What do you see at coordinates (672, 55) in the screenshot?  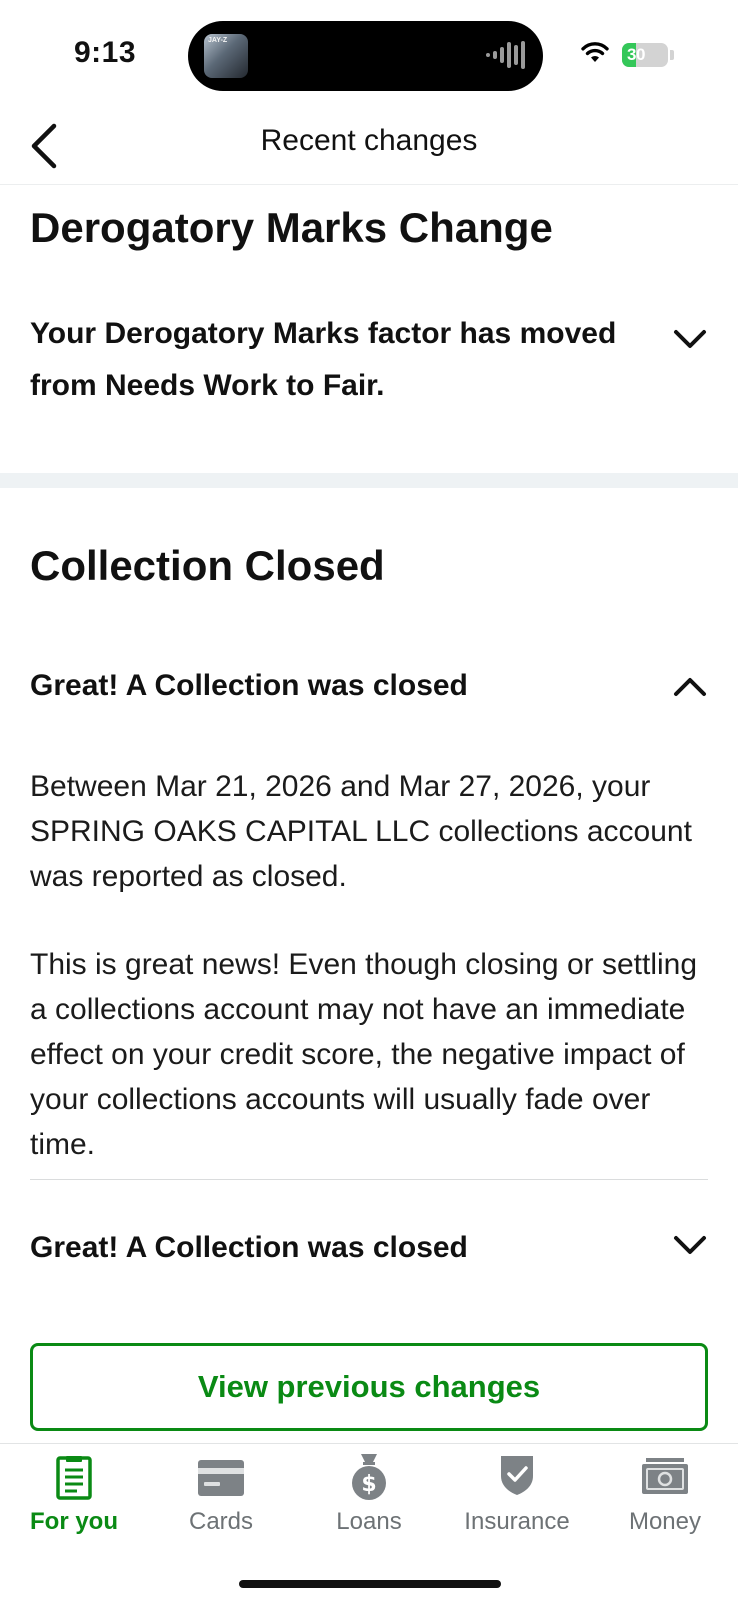 I see `battery-cap` at bounding box center [672, 55].